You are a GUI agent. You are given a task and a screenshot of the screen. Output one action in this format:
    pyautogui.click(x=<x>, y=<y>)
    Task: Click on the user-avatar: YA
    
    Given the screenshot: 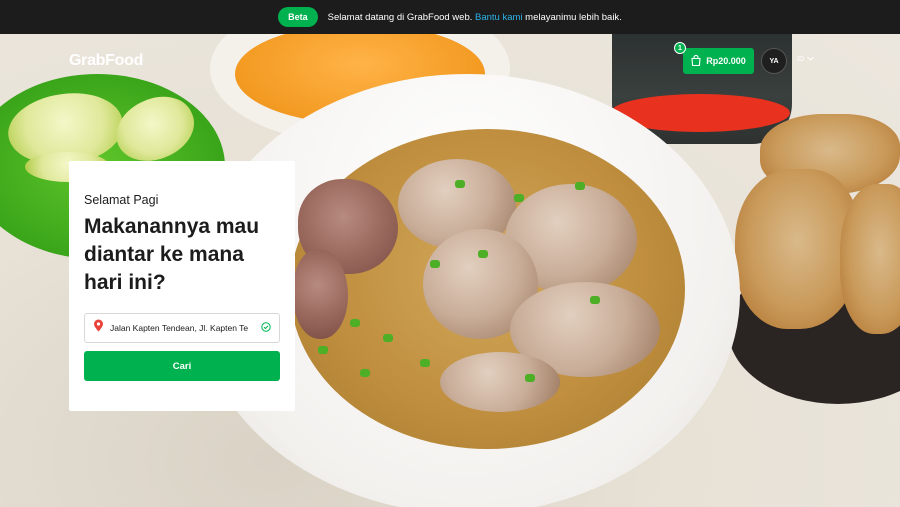 What is the action you would take?
    pyautogui.click(x=774, y=61)
    